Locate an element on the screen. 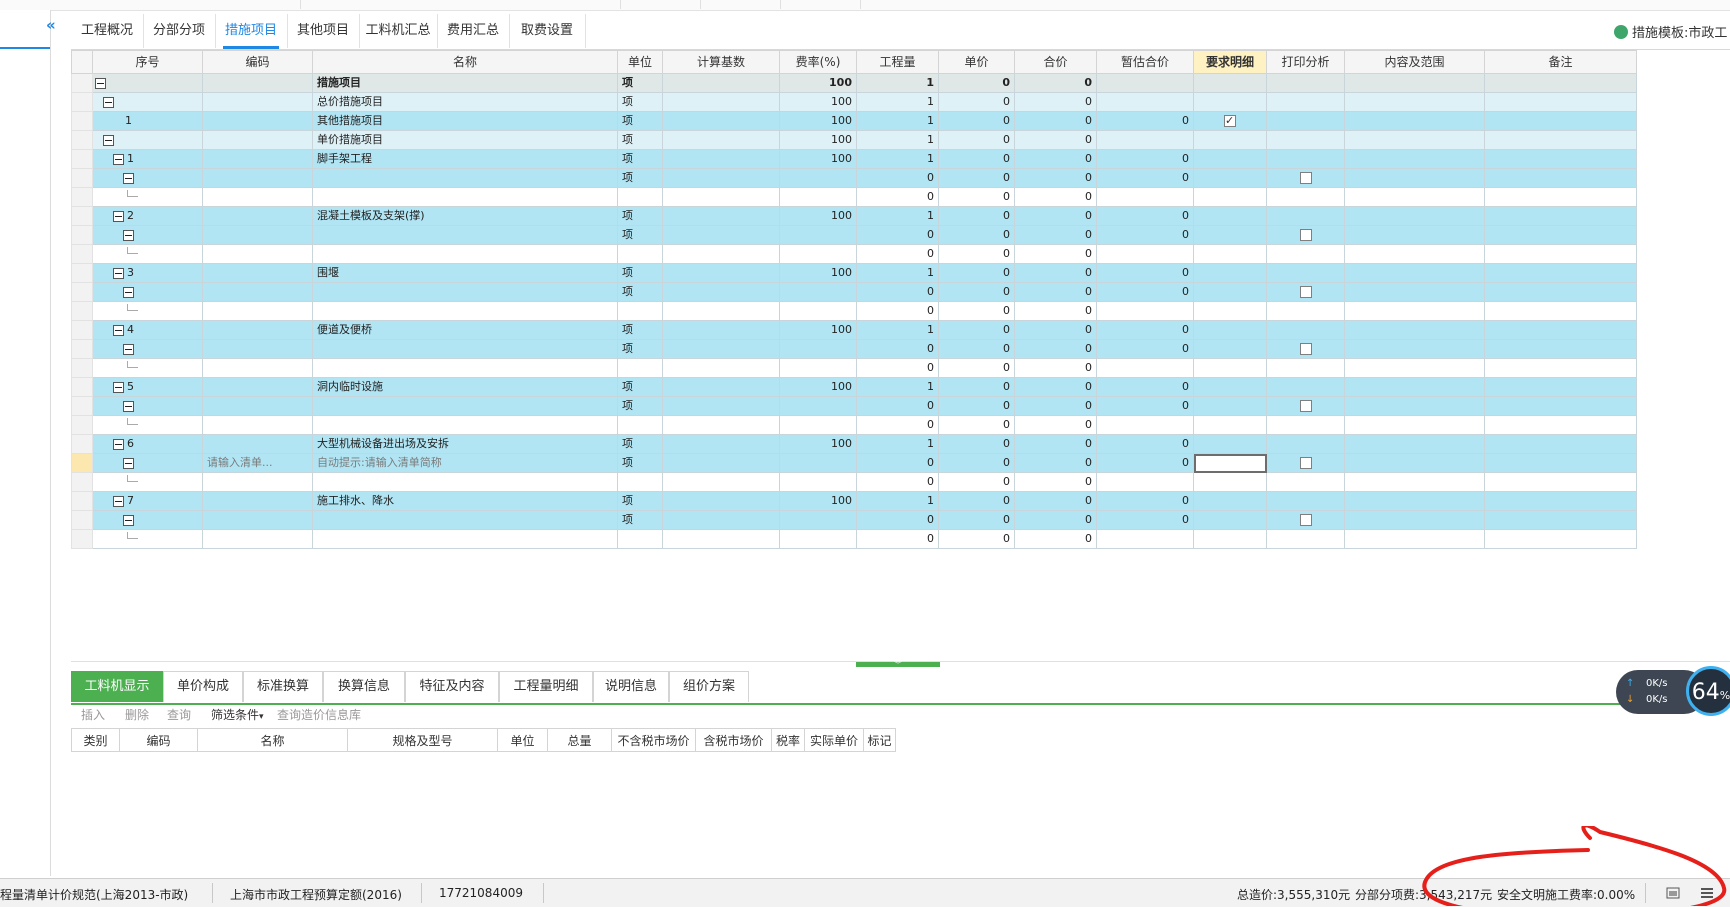 The image size is (1730, 907). resource-column-header: 编码 is located at coordinates (158, 740).